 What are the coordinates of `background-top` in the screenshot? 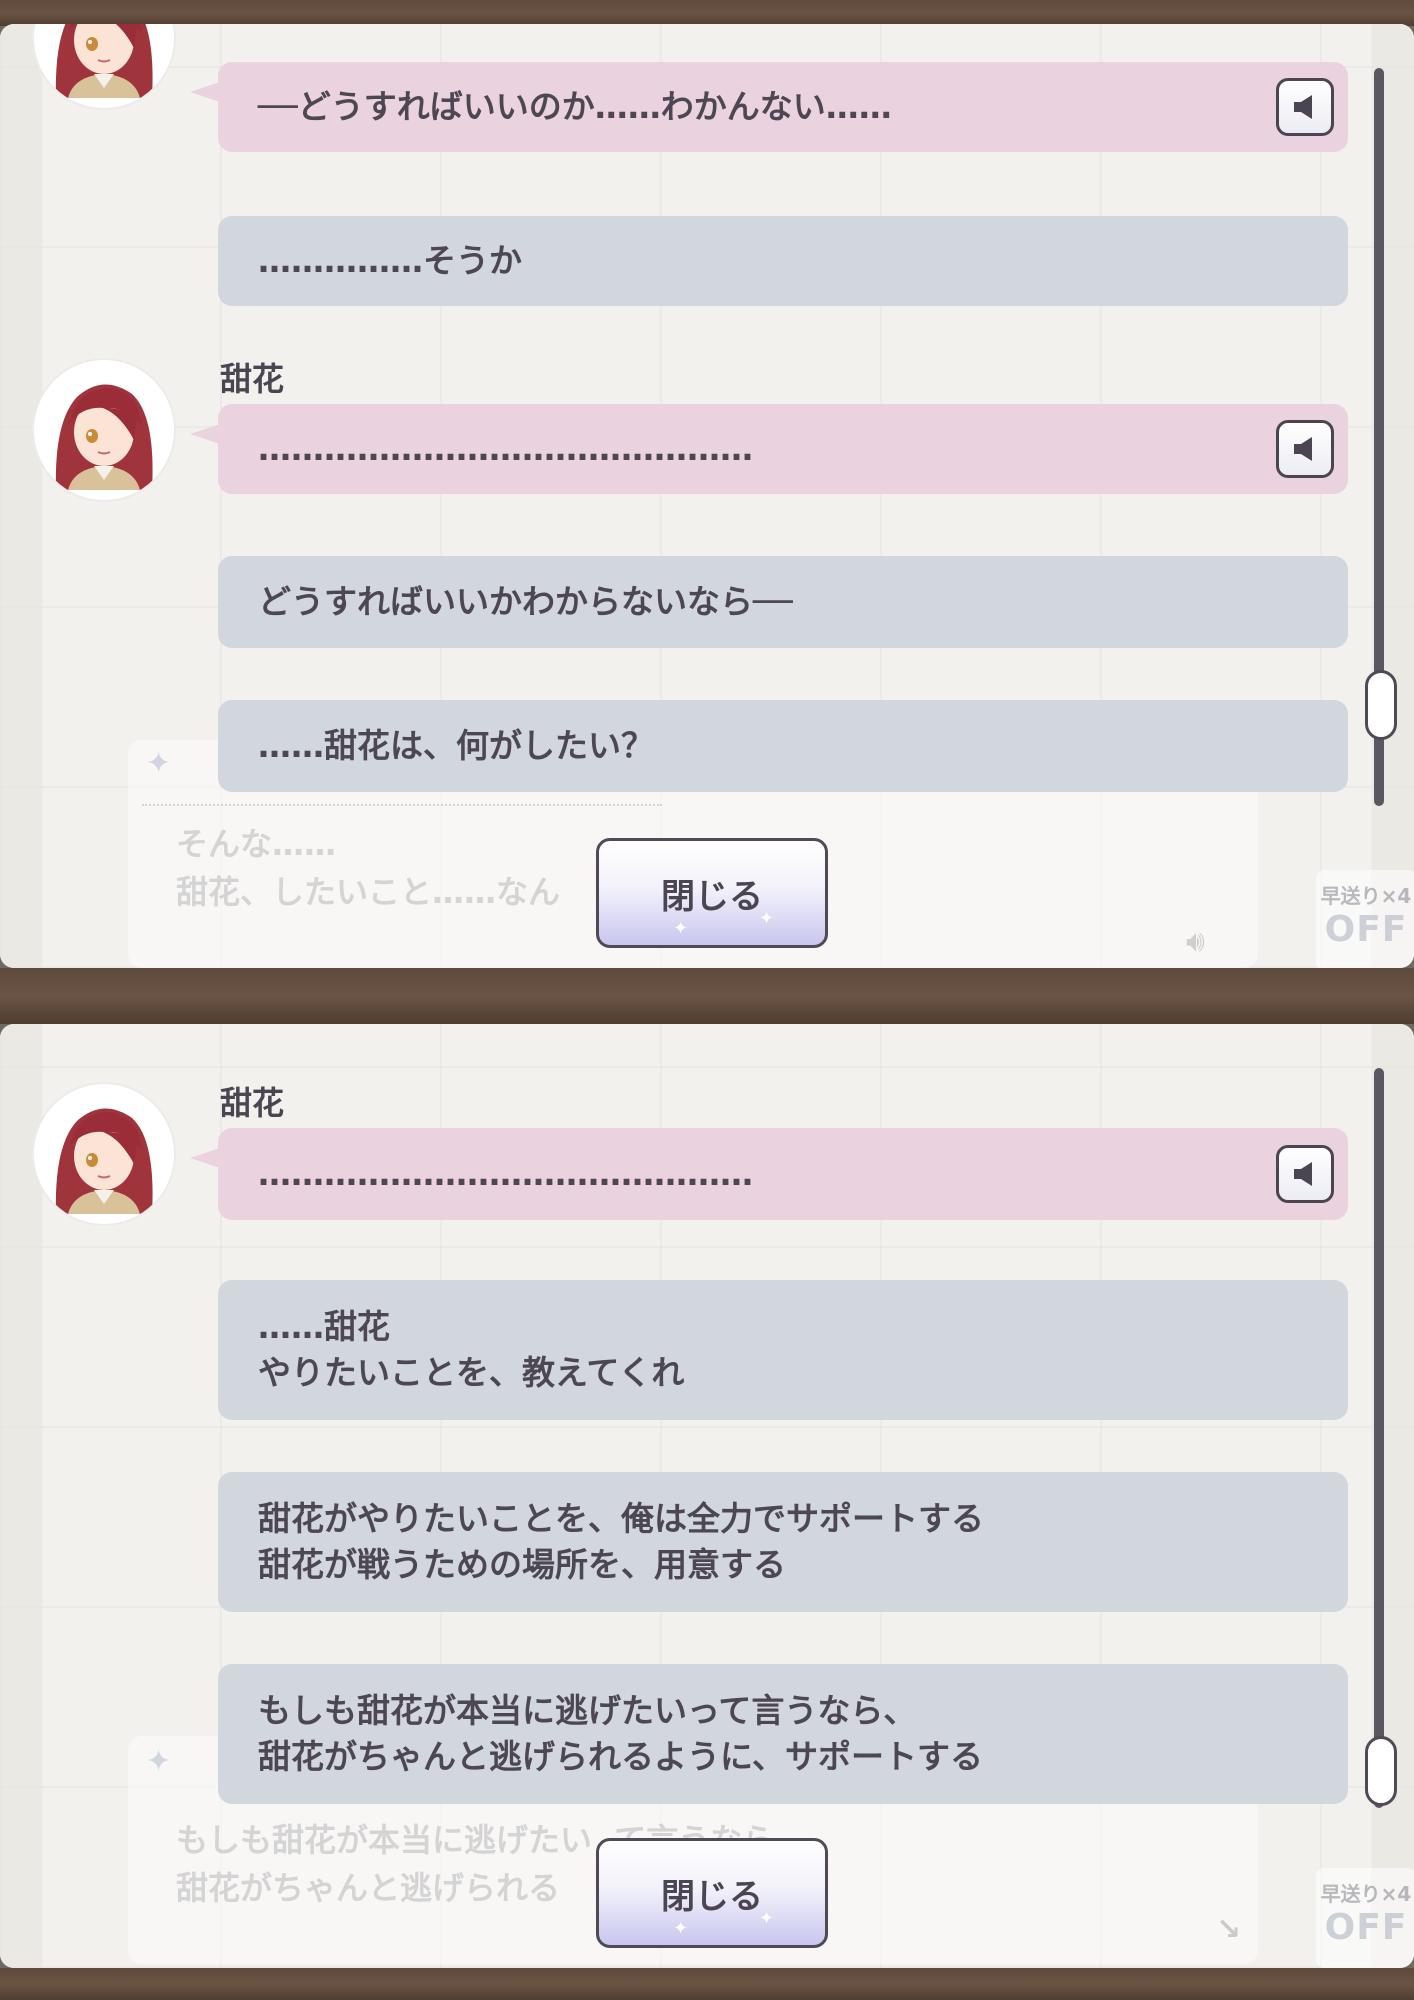 It's located at (707, 13).